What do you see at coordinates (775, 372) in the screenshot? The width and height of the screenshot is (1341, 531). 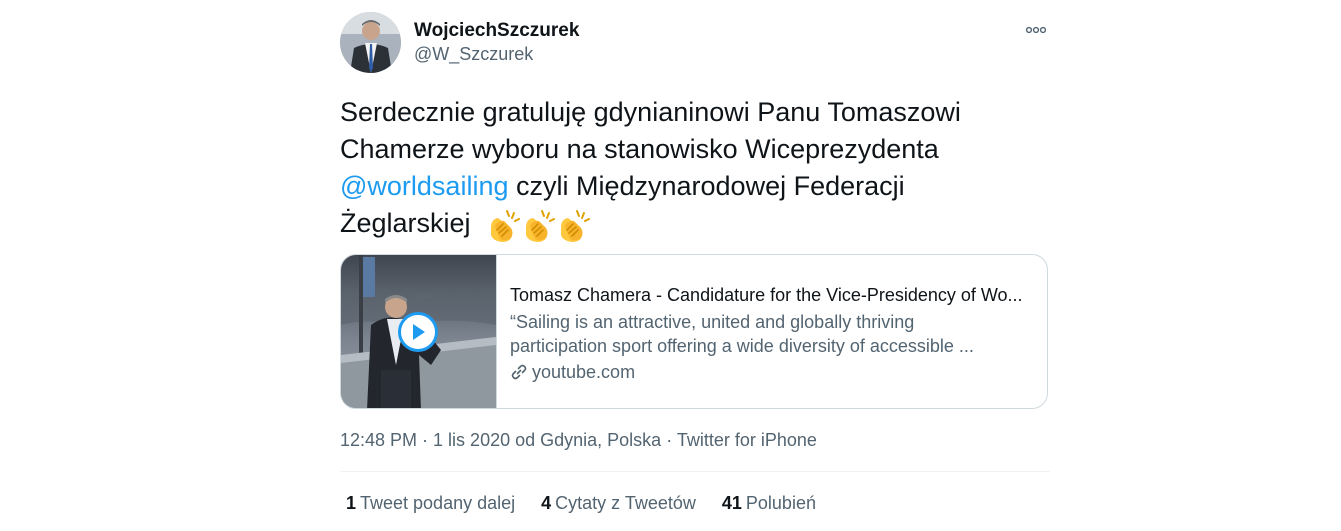 I see `card-domain: youtube.com` at bounding box center [775, 372].